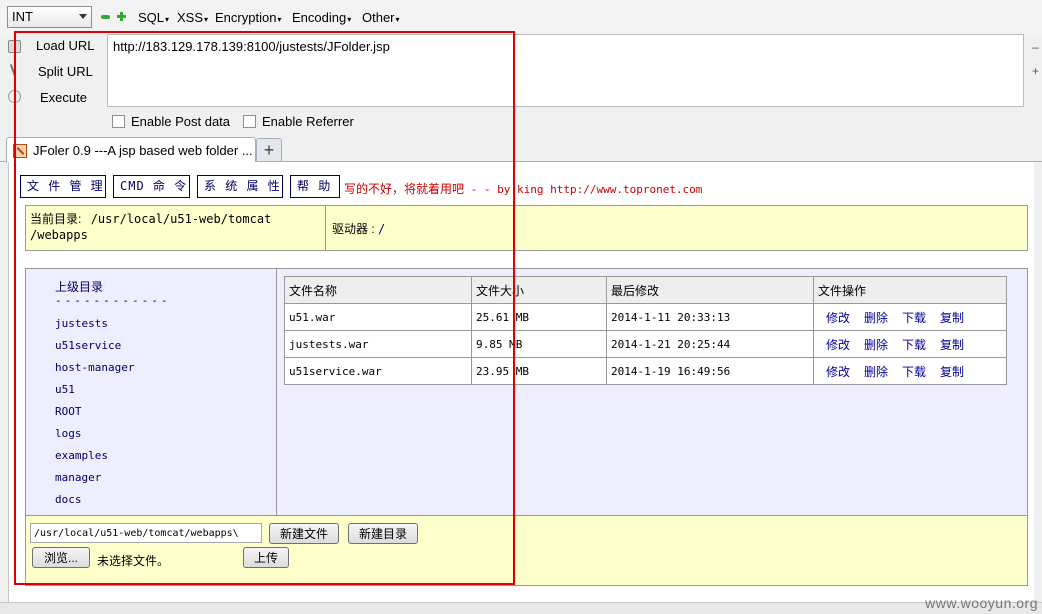 The height and width of the screenshot is (614, 1042). I want to click on menu-other: Other, so click(381, 17).